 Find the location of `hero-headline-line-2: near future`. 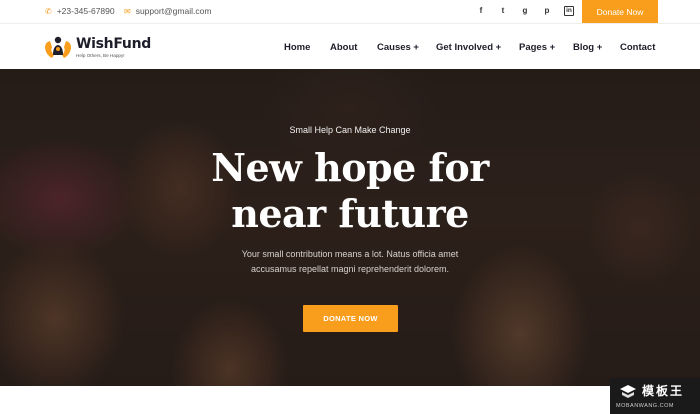

hero-headline-line-2: near future is located at coordinates (350, 213).